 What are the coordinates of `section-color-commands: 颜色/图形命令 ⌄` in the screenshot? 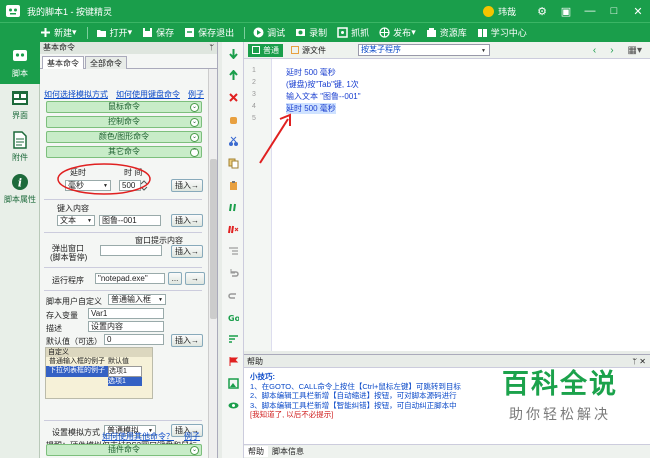 It's located at (124, 137).